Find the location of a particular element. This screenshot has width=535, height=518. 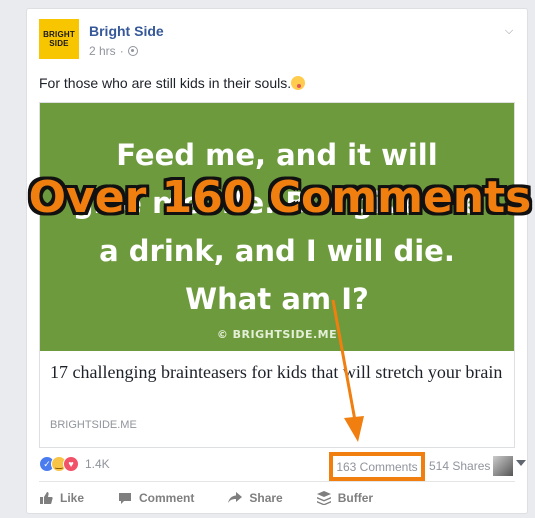

thumbs-up-icon is located at coordinates (46, 498).